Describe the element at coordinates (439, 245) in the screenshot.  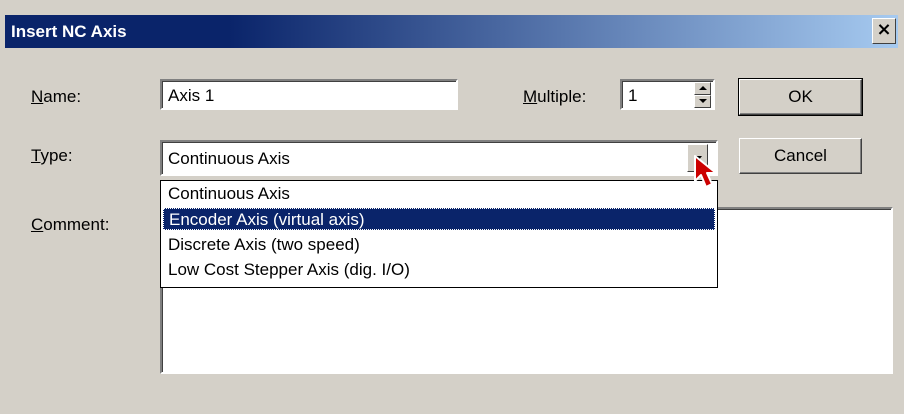
I see `list-item: Discrete Axis (two speed)` at that location.